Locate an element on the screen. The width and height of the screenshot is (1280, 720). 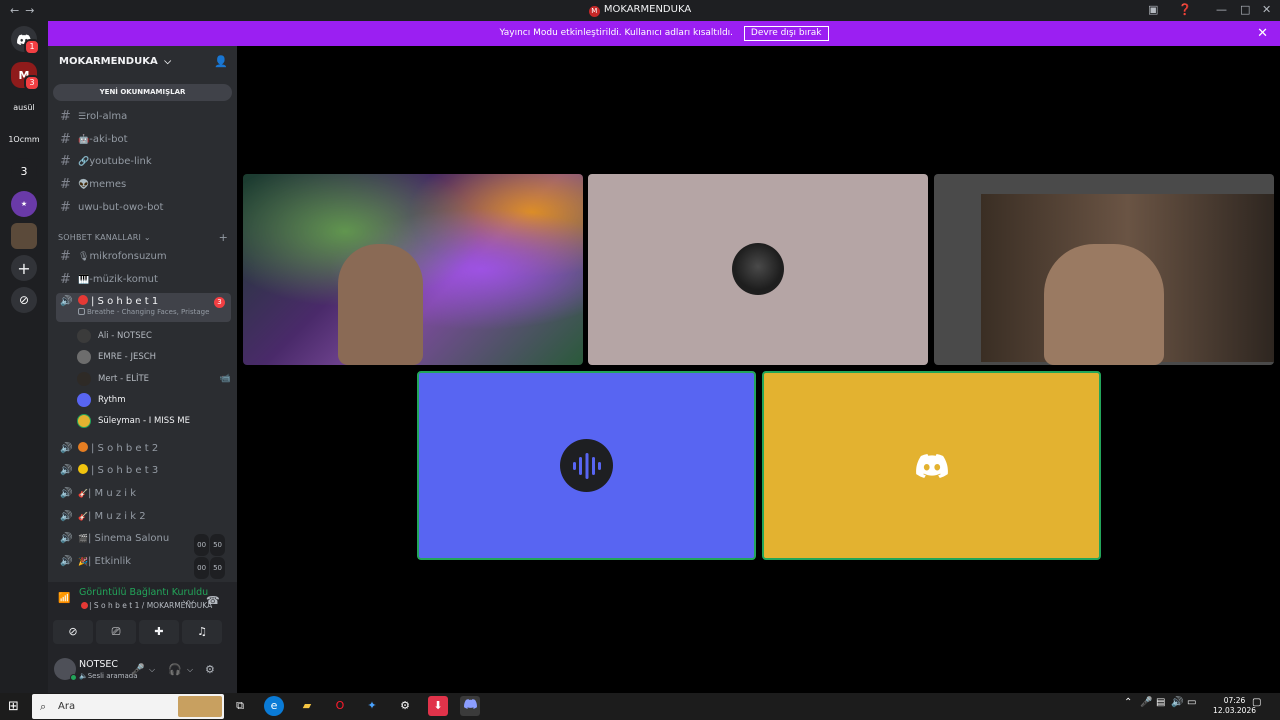
add-server-button: + is located at coordinates (24, 268).